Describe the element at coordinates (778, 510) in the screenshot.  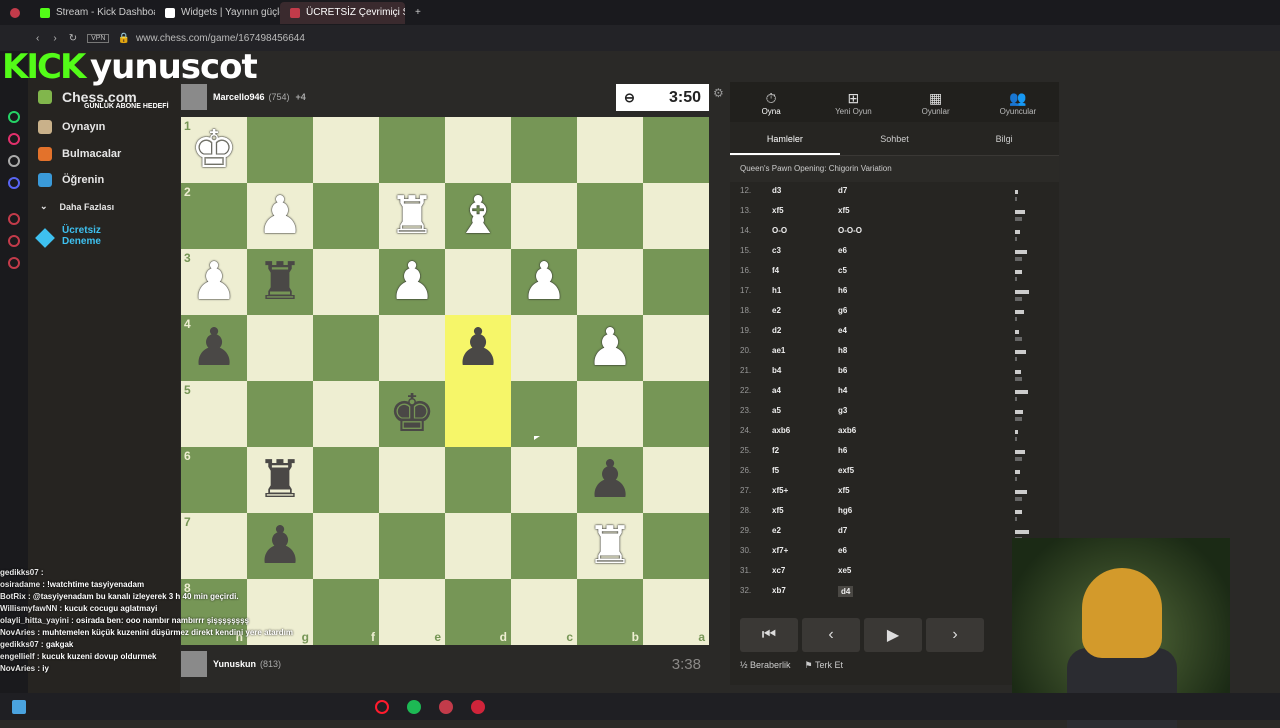
I see `white-move: xf5` at that location.